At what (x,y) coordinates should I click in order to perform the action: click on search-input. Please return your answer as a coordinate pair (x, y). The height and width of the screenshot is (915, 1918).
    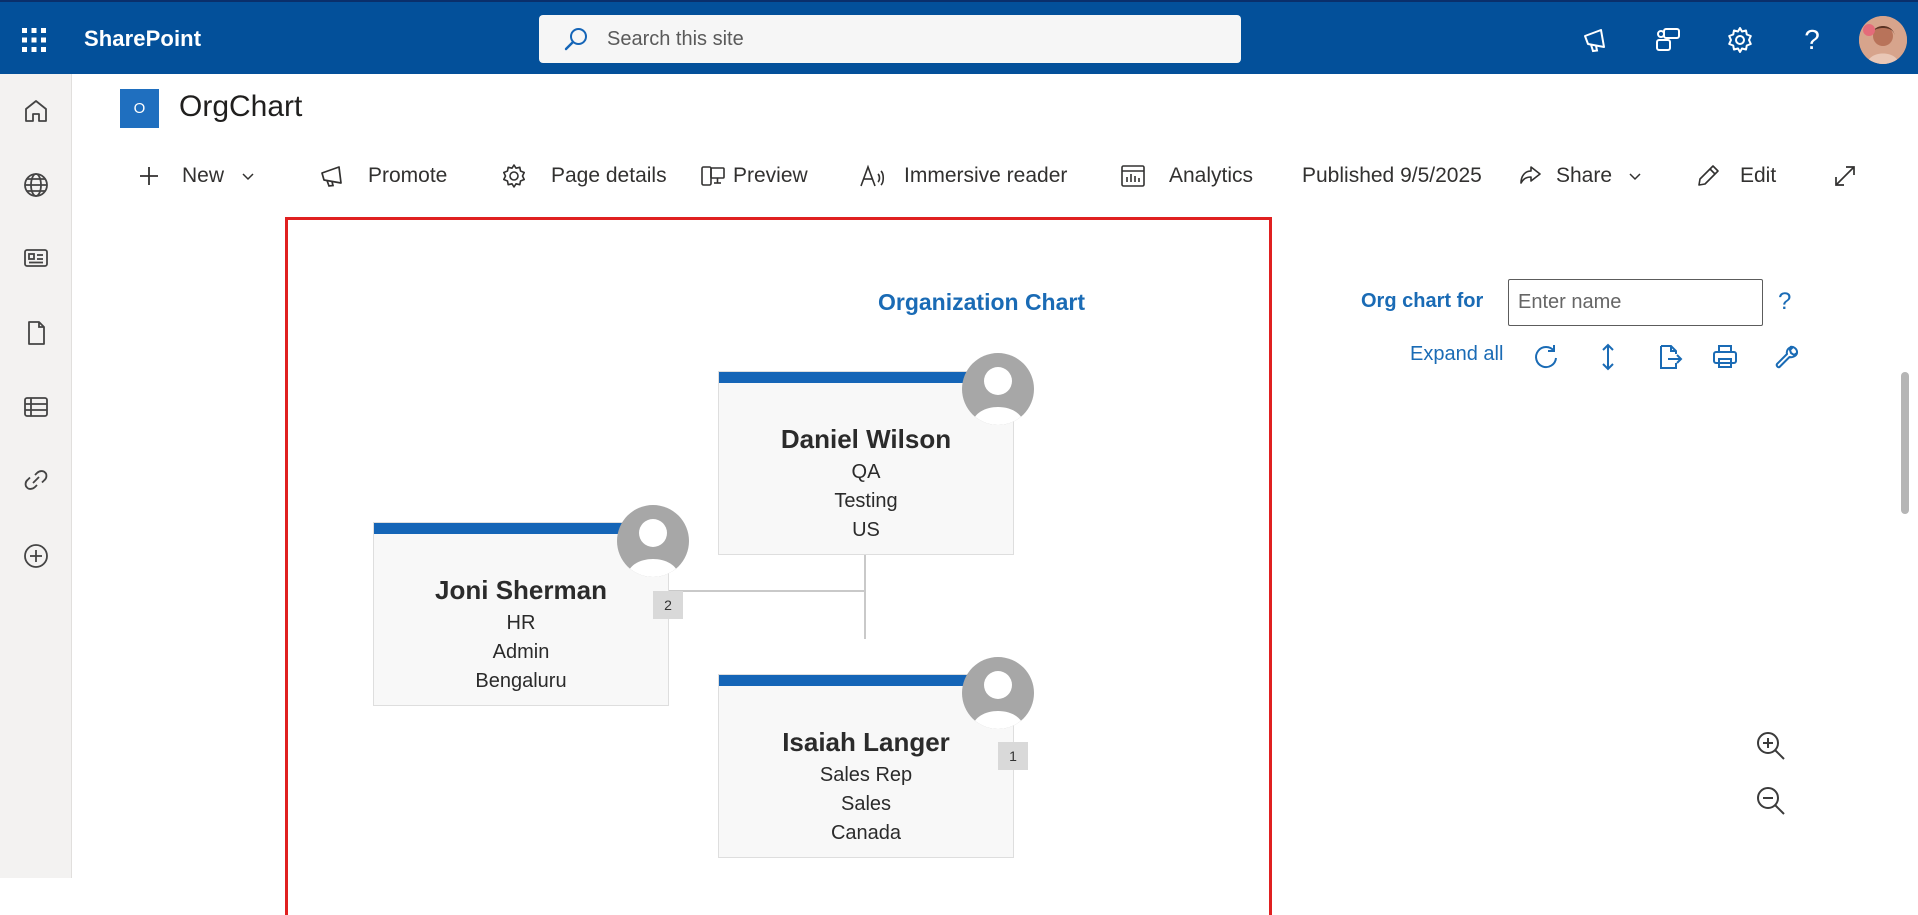
    Looking at the image, I should click on (907, 39).